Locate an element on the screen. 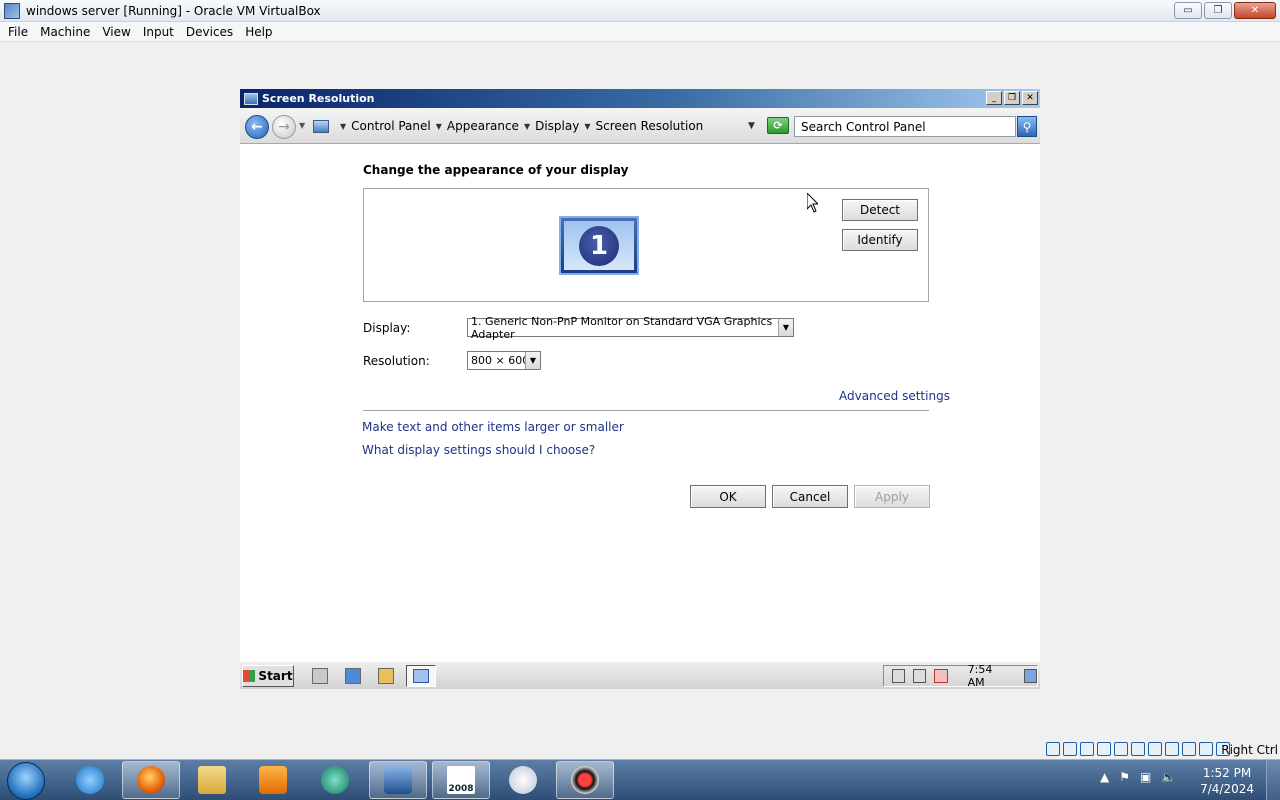 This screenshot has height=800, width=1280. forward-arrow-icon: → is located at coordinates (284, 127).